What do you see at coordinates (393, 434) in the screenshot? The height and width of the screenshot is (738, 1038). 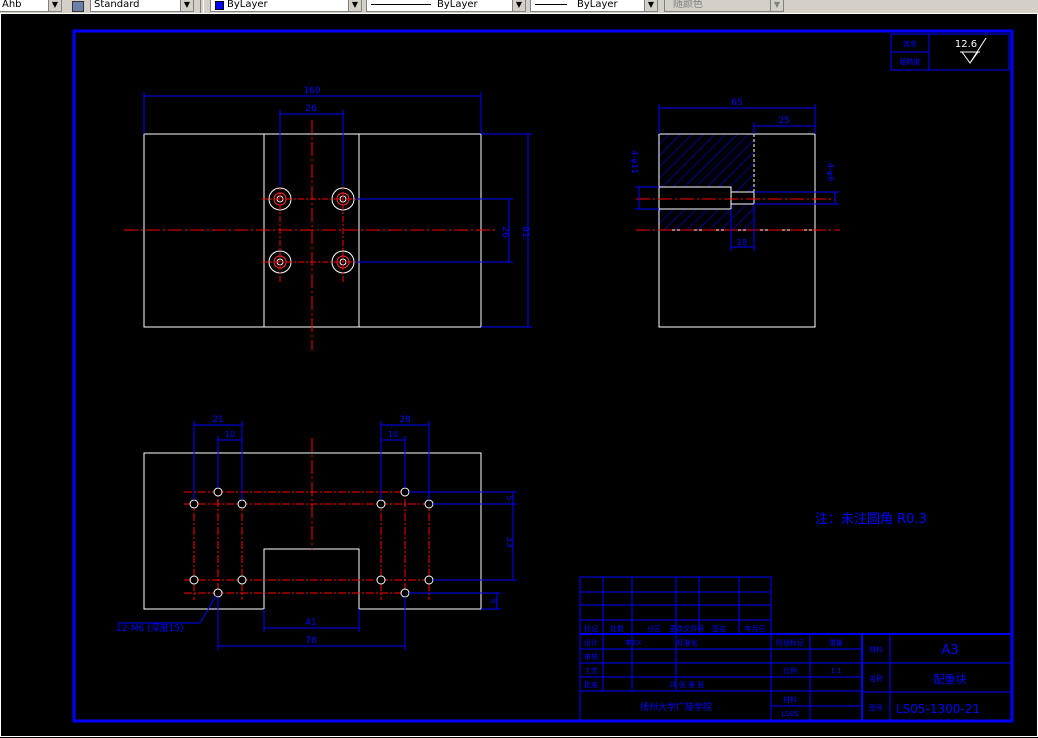 I see `dim-10b: 10` at bounding box center [393, 434].